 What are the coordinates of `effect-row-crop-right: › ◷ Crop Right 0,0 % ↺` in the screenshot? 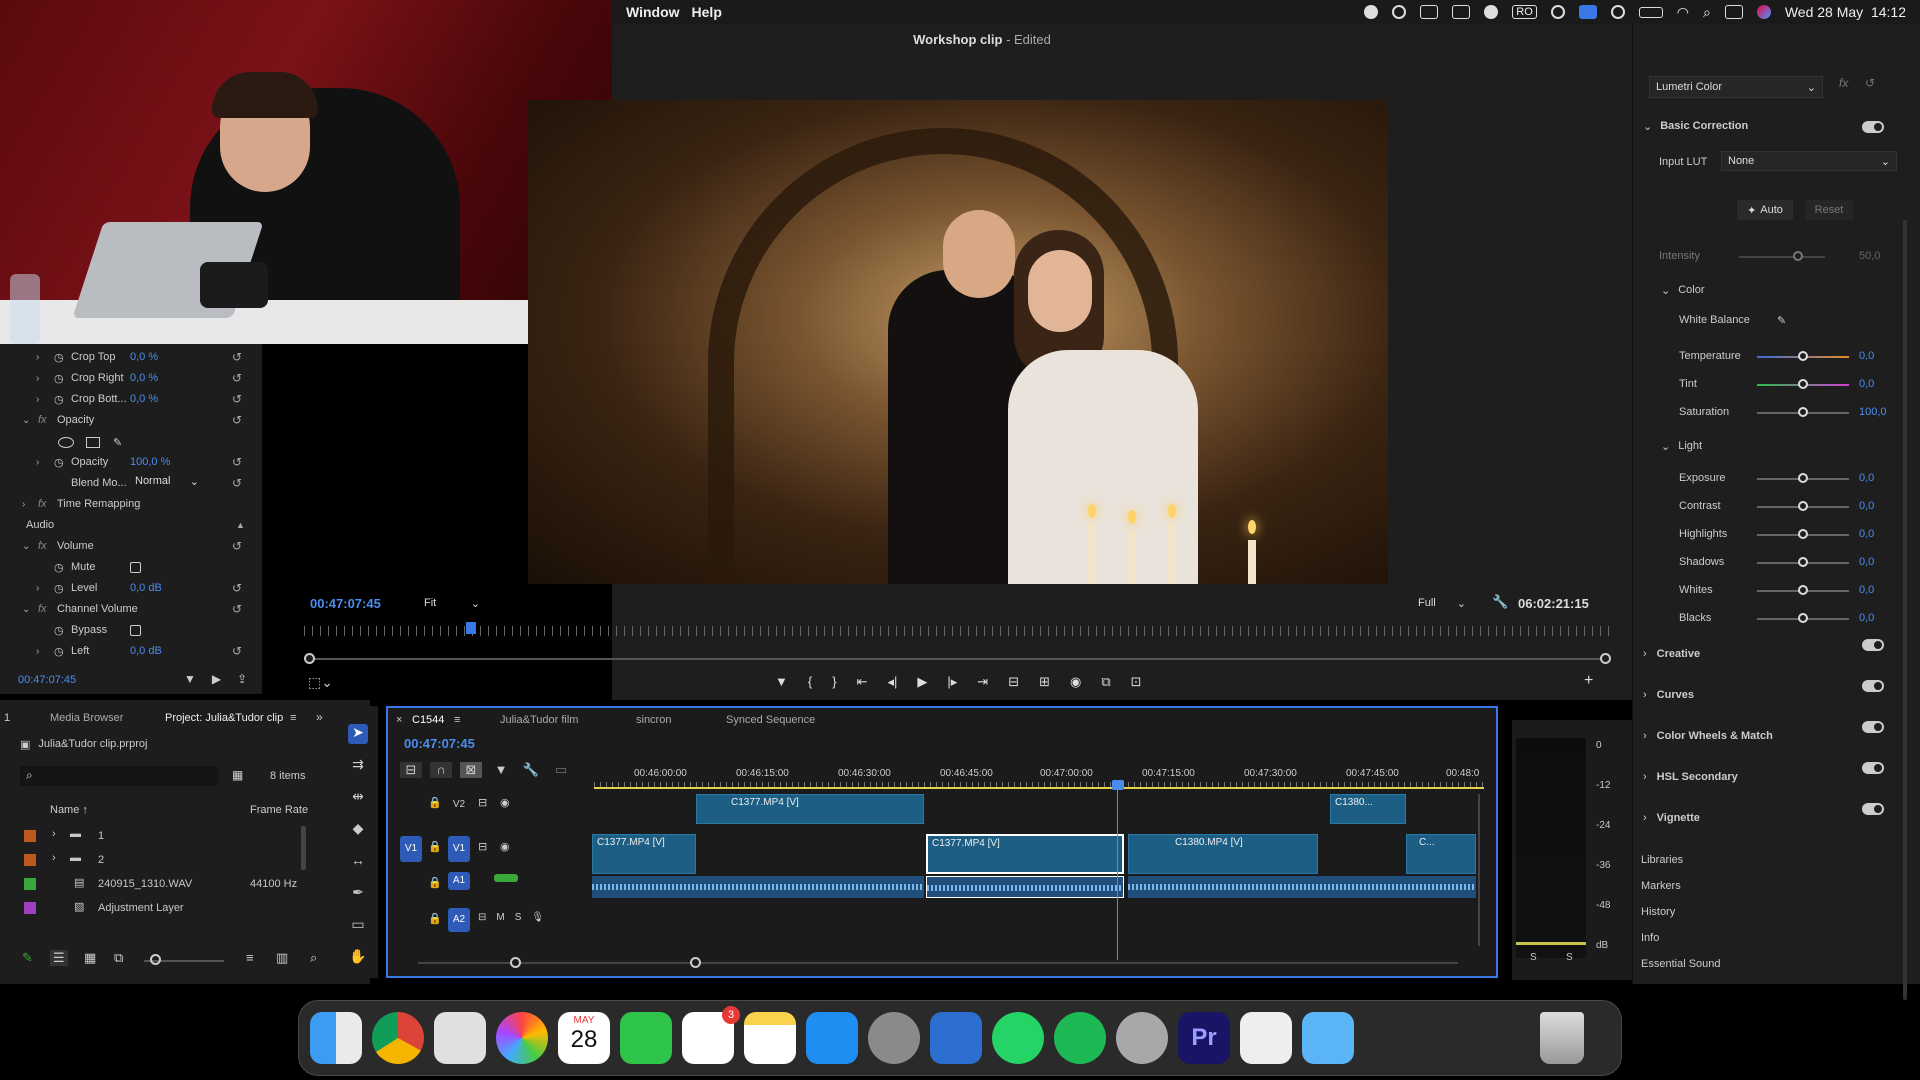 It's located at (131, 378).